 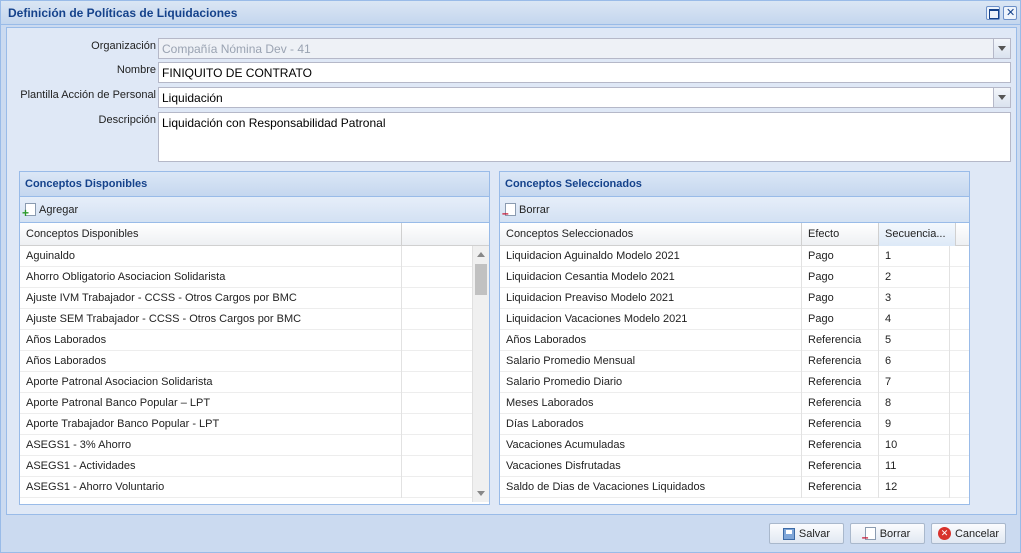 What do you see at coordinates (237, 73) in the screenshot?
I see `nombre-value: FINIQUITO DE CONTRATO` at bounding box center [237, 73].